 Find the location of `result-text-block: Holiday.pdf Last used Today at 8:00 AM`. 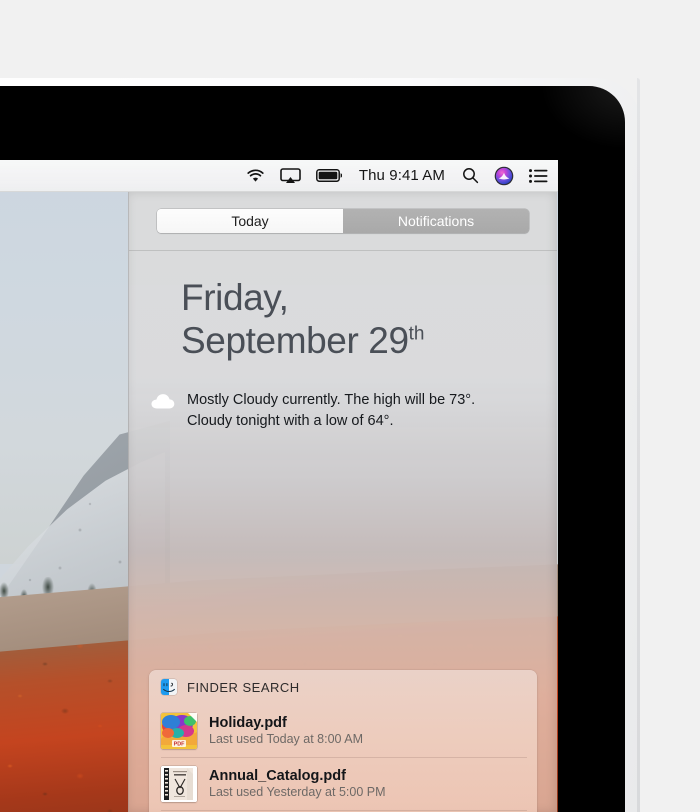

result-text-block: Holiday.pdf Last used Today at 8:00 AM is located at coordinates (286, 730).